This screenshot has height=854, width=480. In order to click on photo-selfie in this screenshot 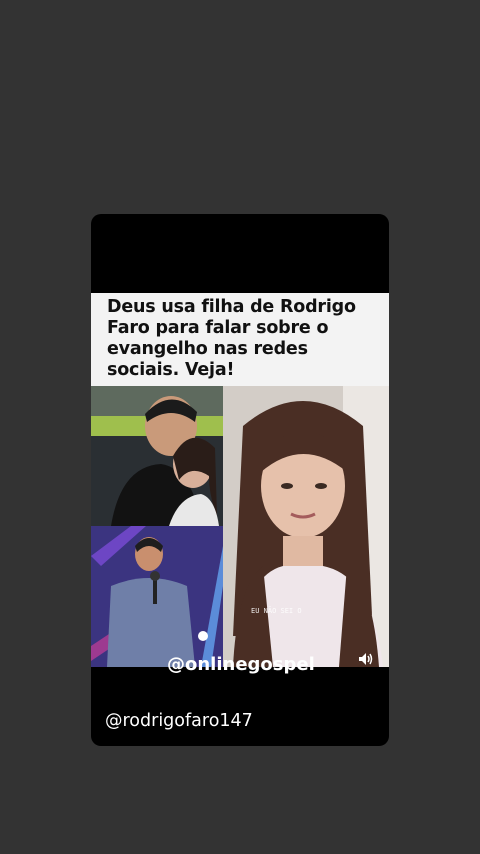, I will do `click(157, 456)`.